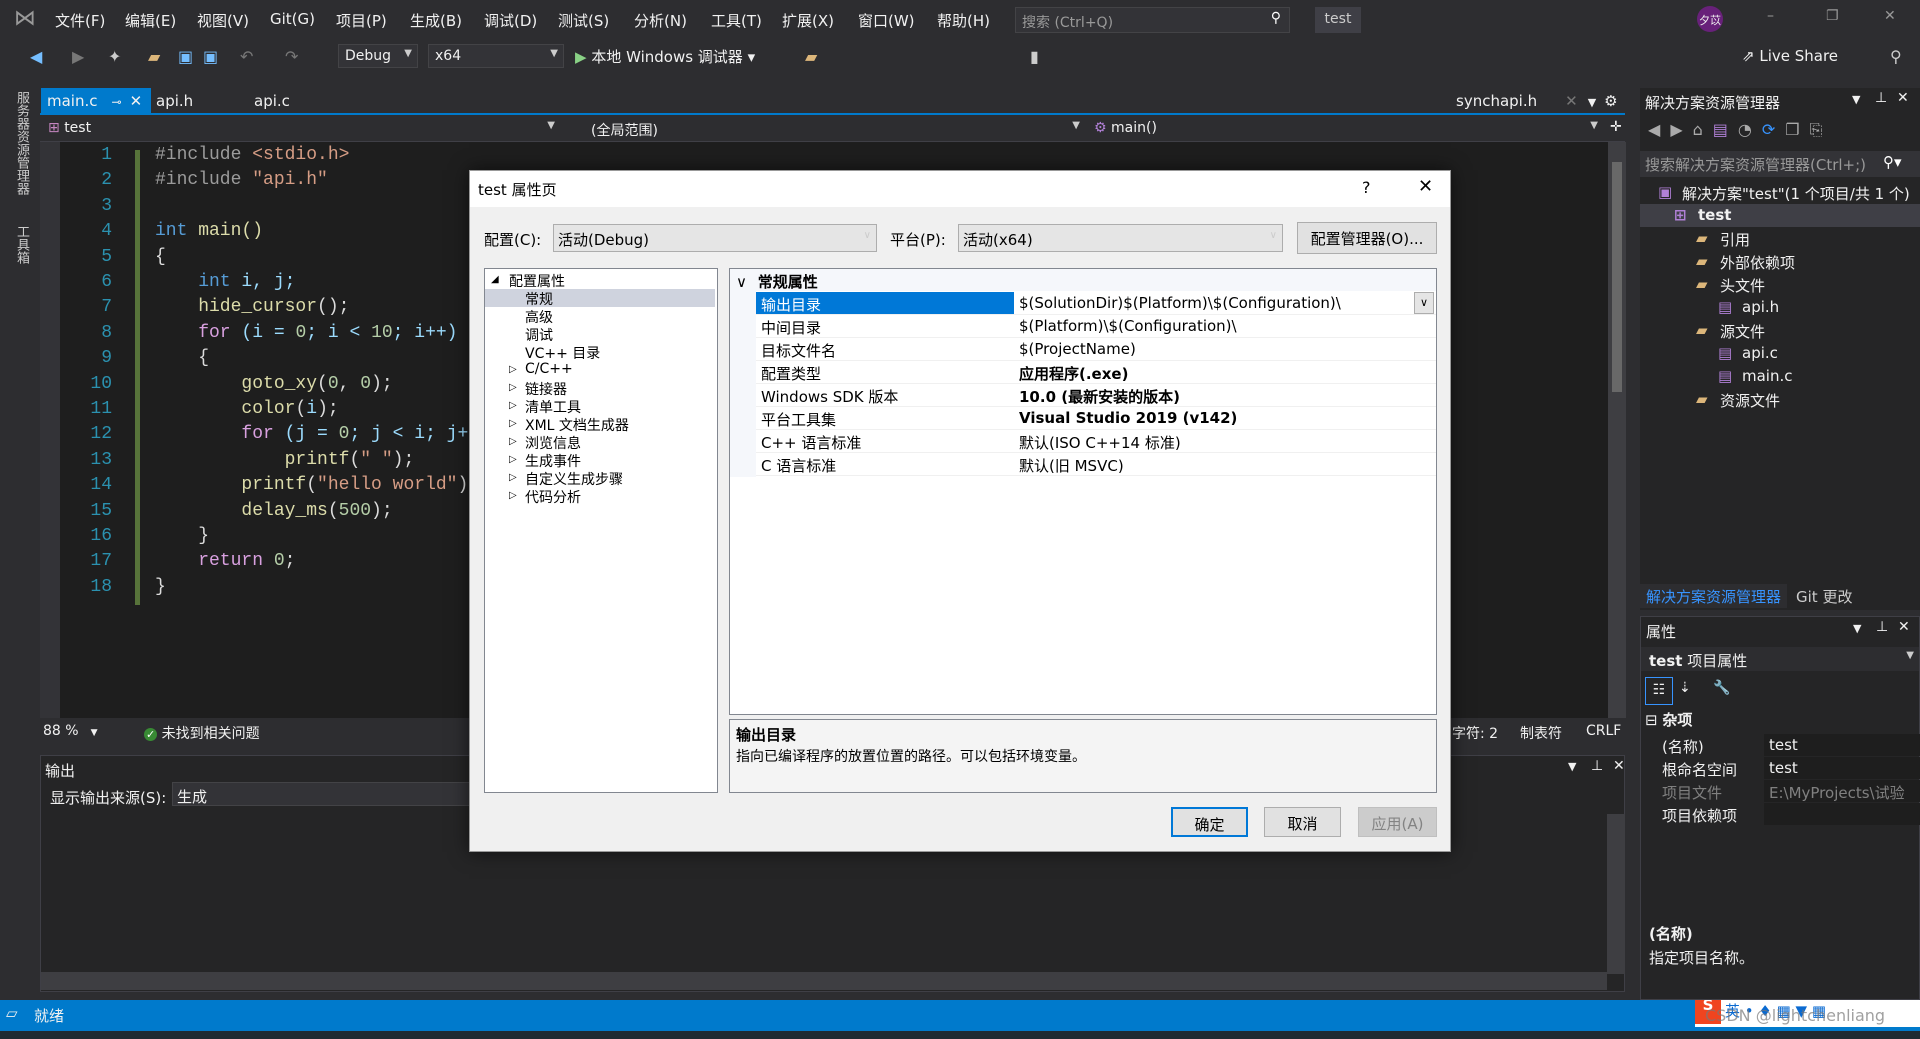  Describe the element at coordinates (600, 406) in the screenshot. I see `settings-tree-item: ▷ 清单工具` at that location.